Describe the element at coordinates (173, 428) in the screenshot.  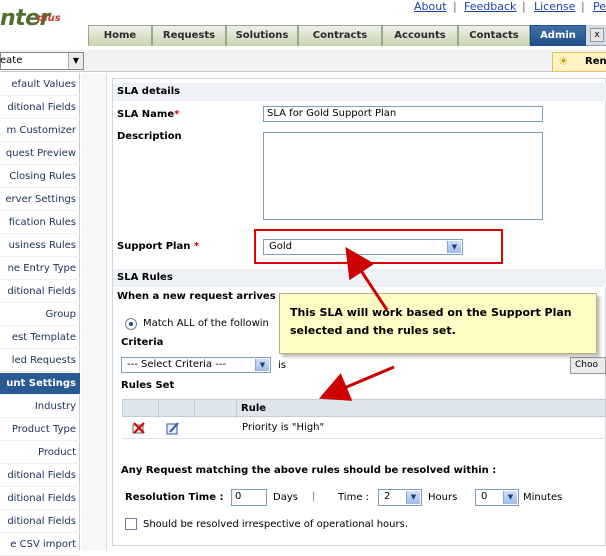
I see `edit-icon` at that location.